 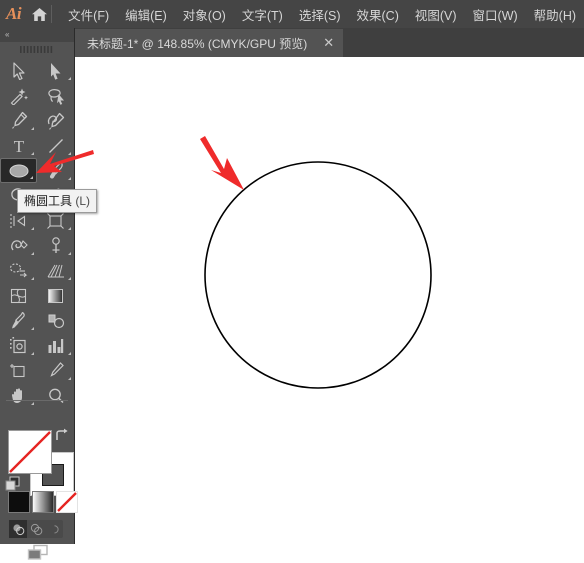 What do you see at coordinates (18, 345) in the screenshot?
I see `symbol-tool` at bounding box center [18, 345].